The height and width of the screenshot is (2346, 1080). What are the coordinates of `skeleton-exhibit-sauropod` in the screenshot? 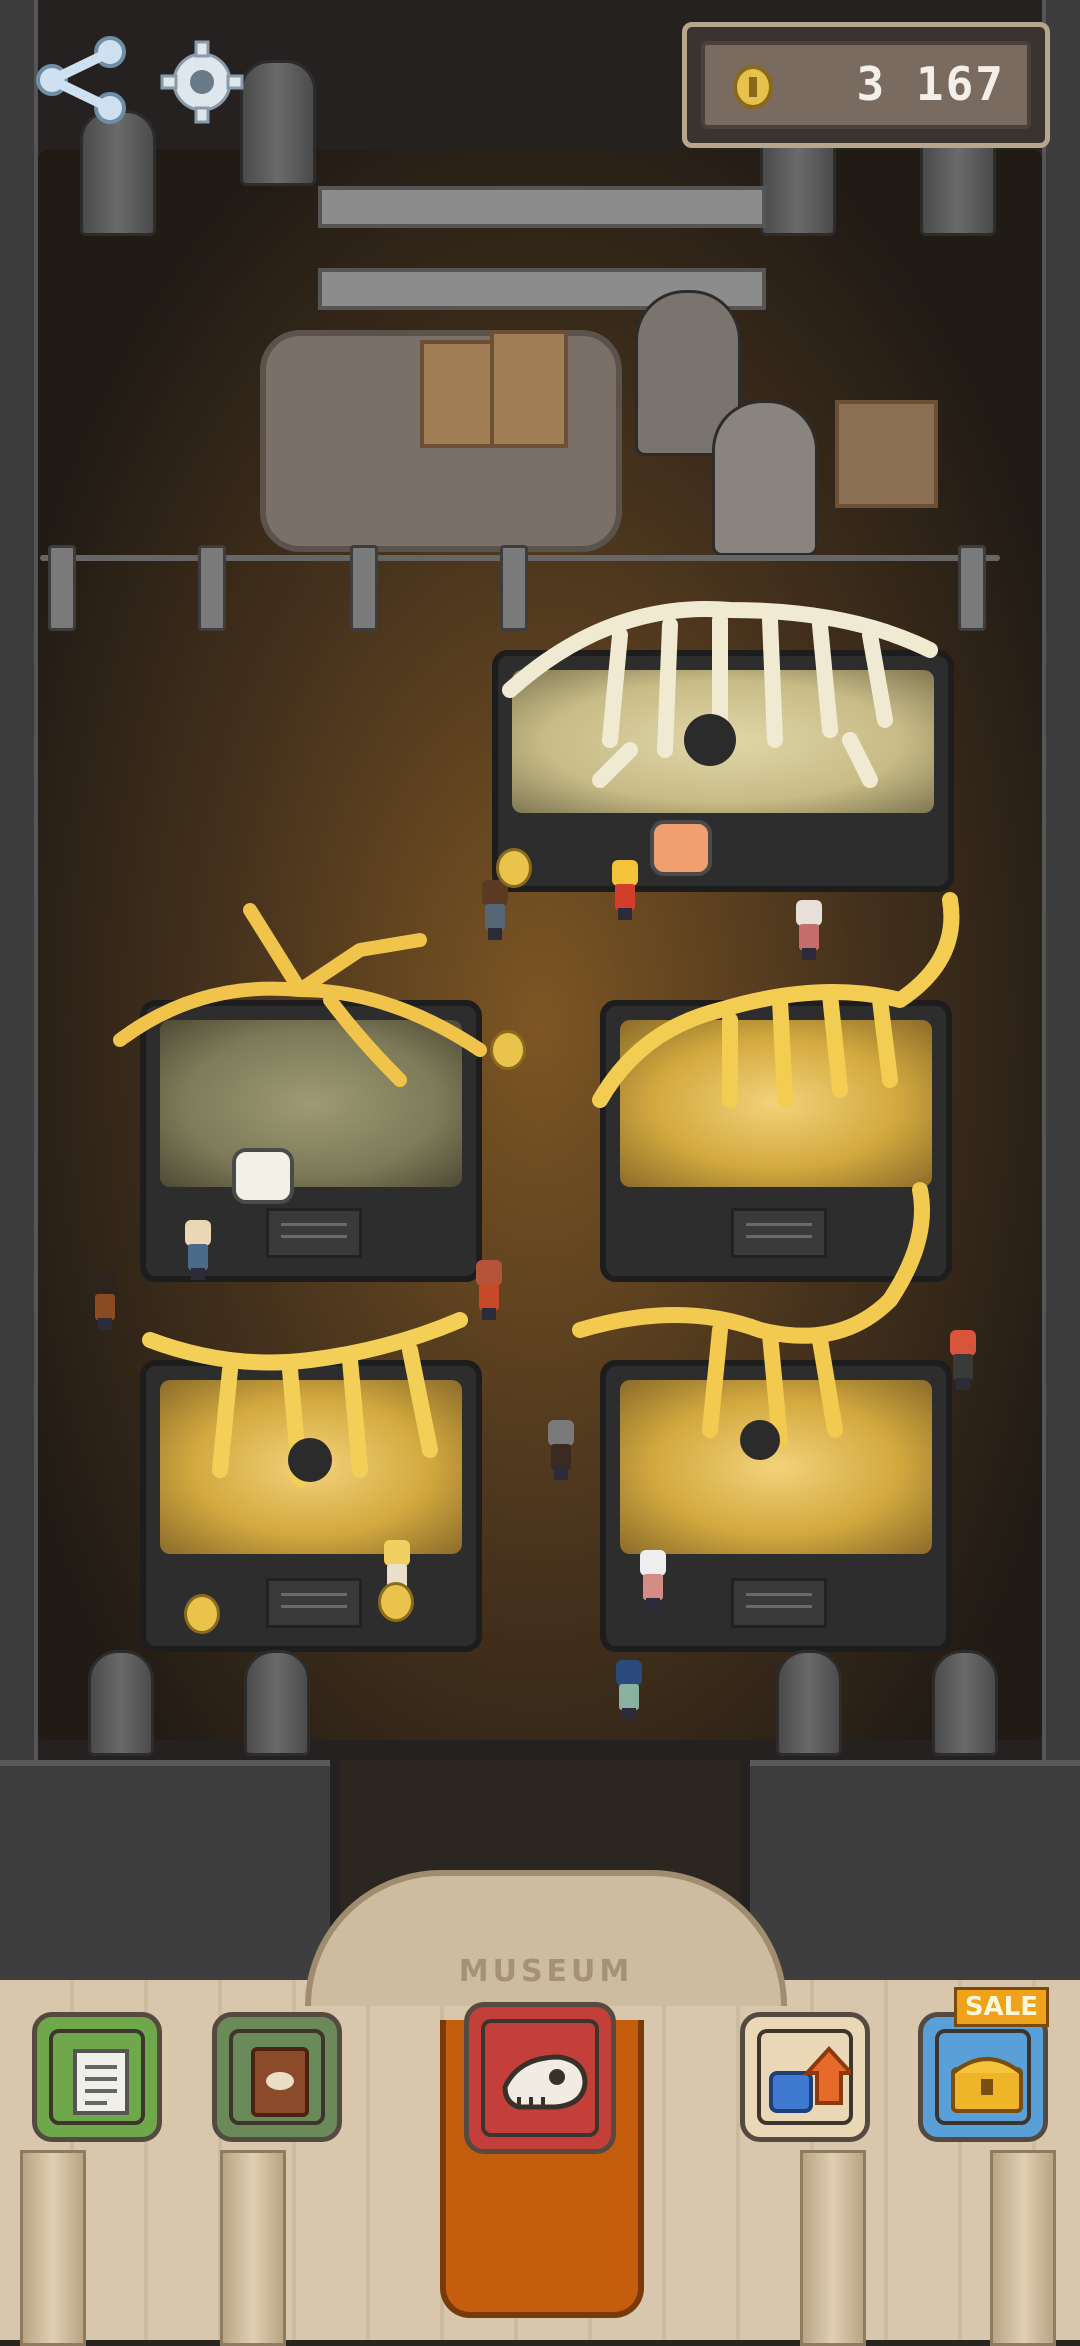 It's located at (760, 1330).